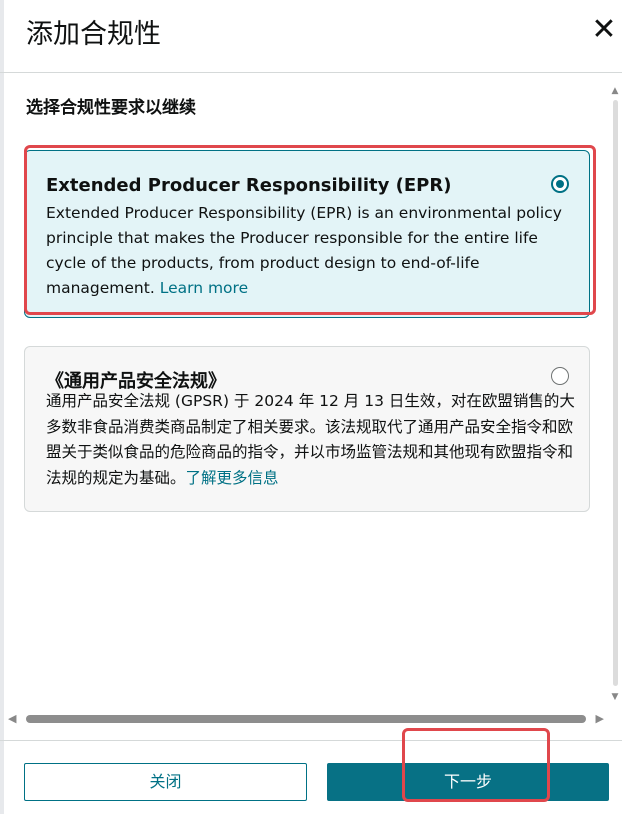  I want to click on scrollbar-thumb, so click(306, 719).